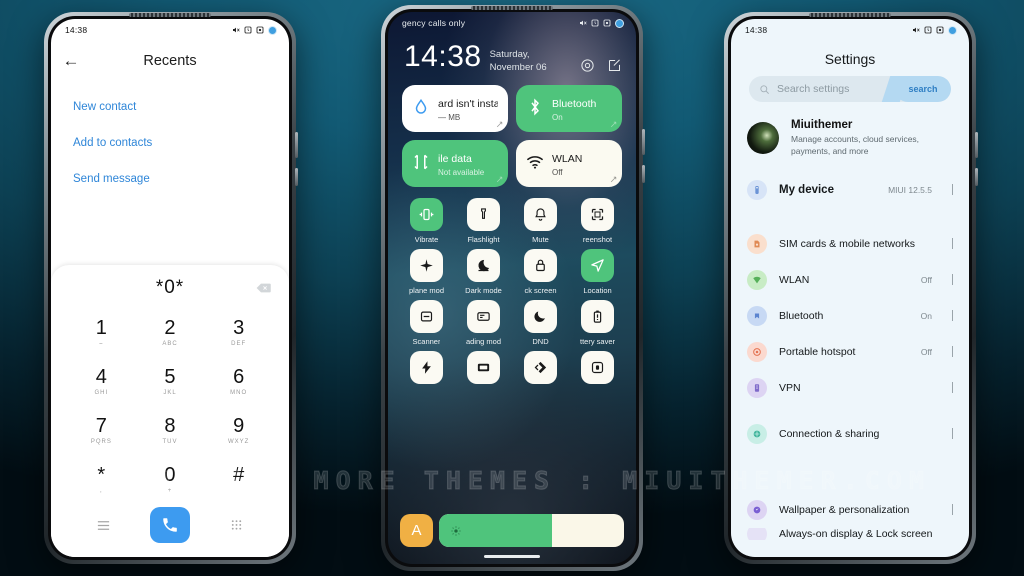 This screenshot has height=576, width=1024. What do you see at coordinates (540, 341) in the screenshot?
I see `tile-label: DND` at bounding box center [540, 341].